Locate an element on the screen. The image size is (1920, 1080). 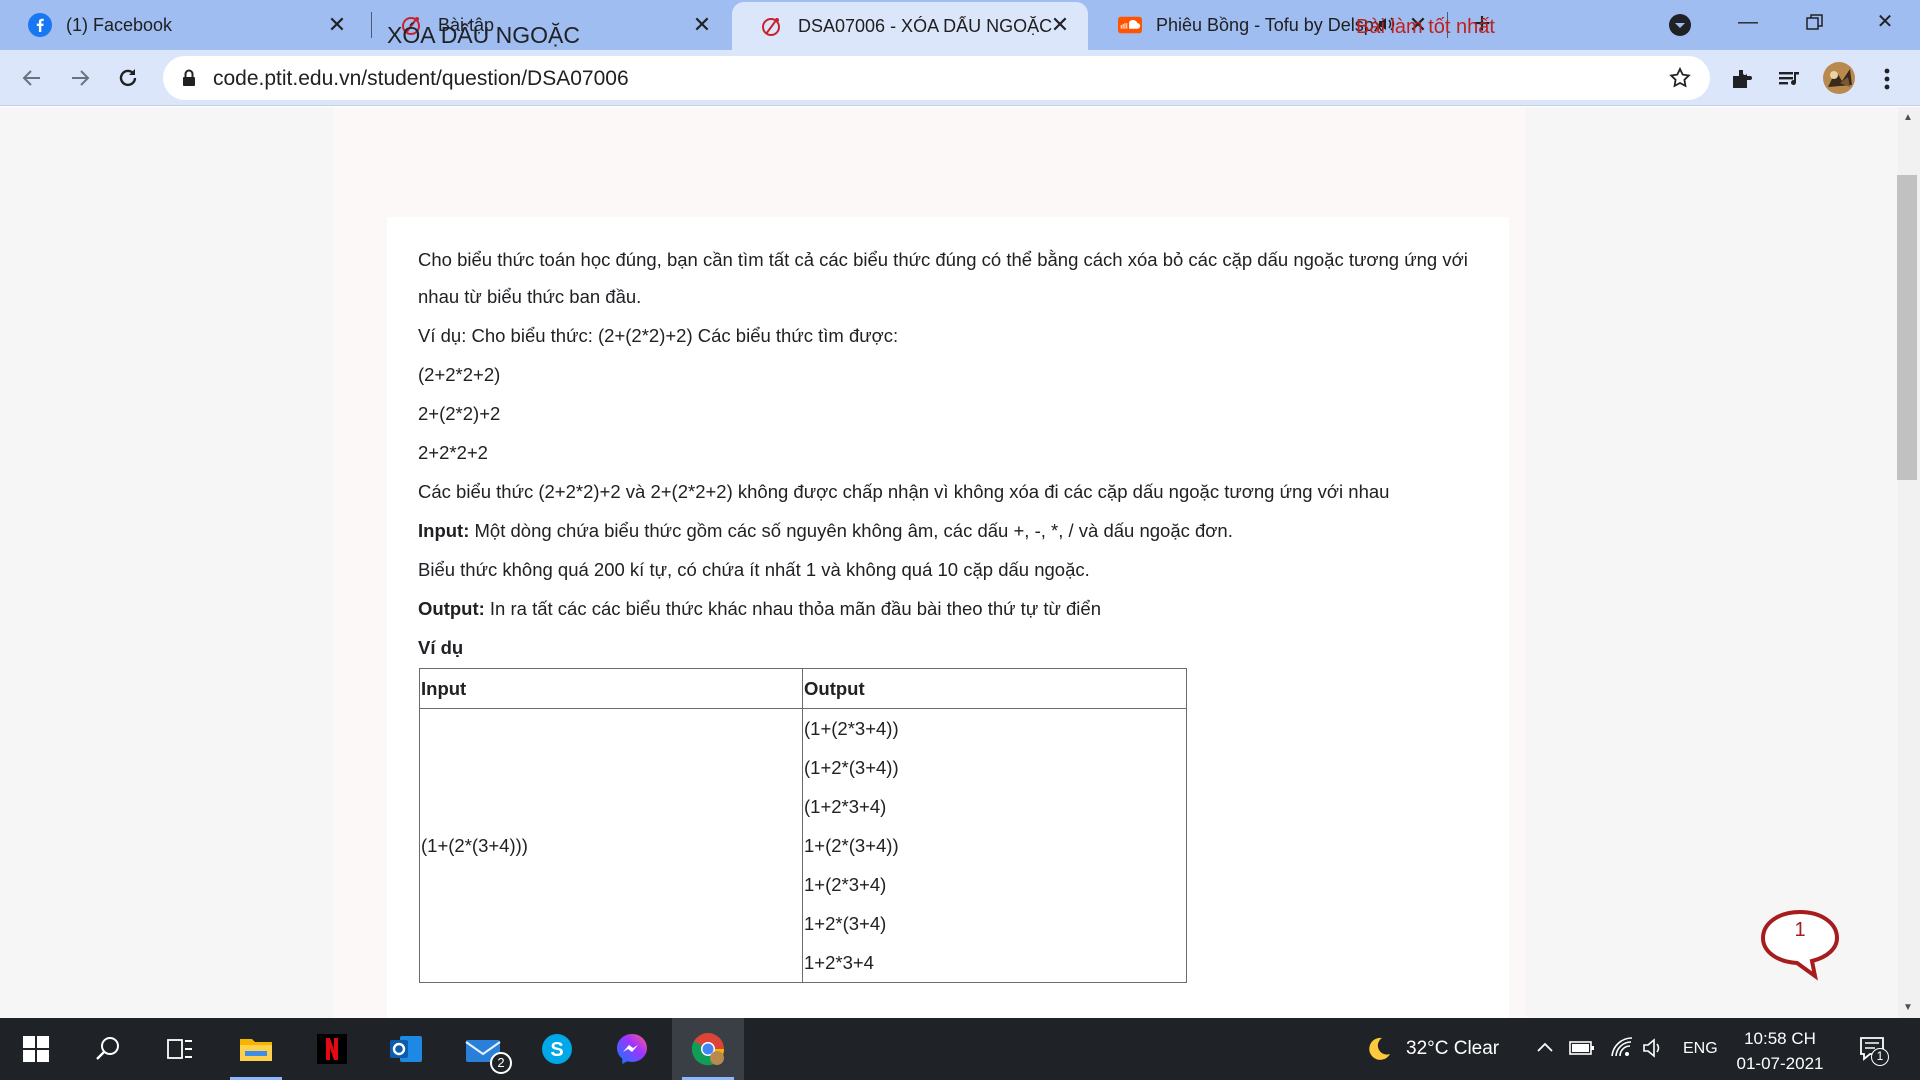
scroll-down-arrow: ▼ is located at coordinates (1908, 1007).